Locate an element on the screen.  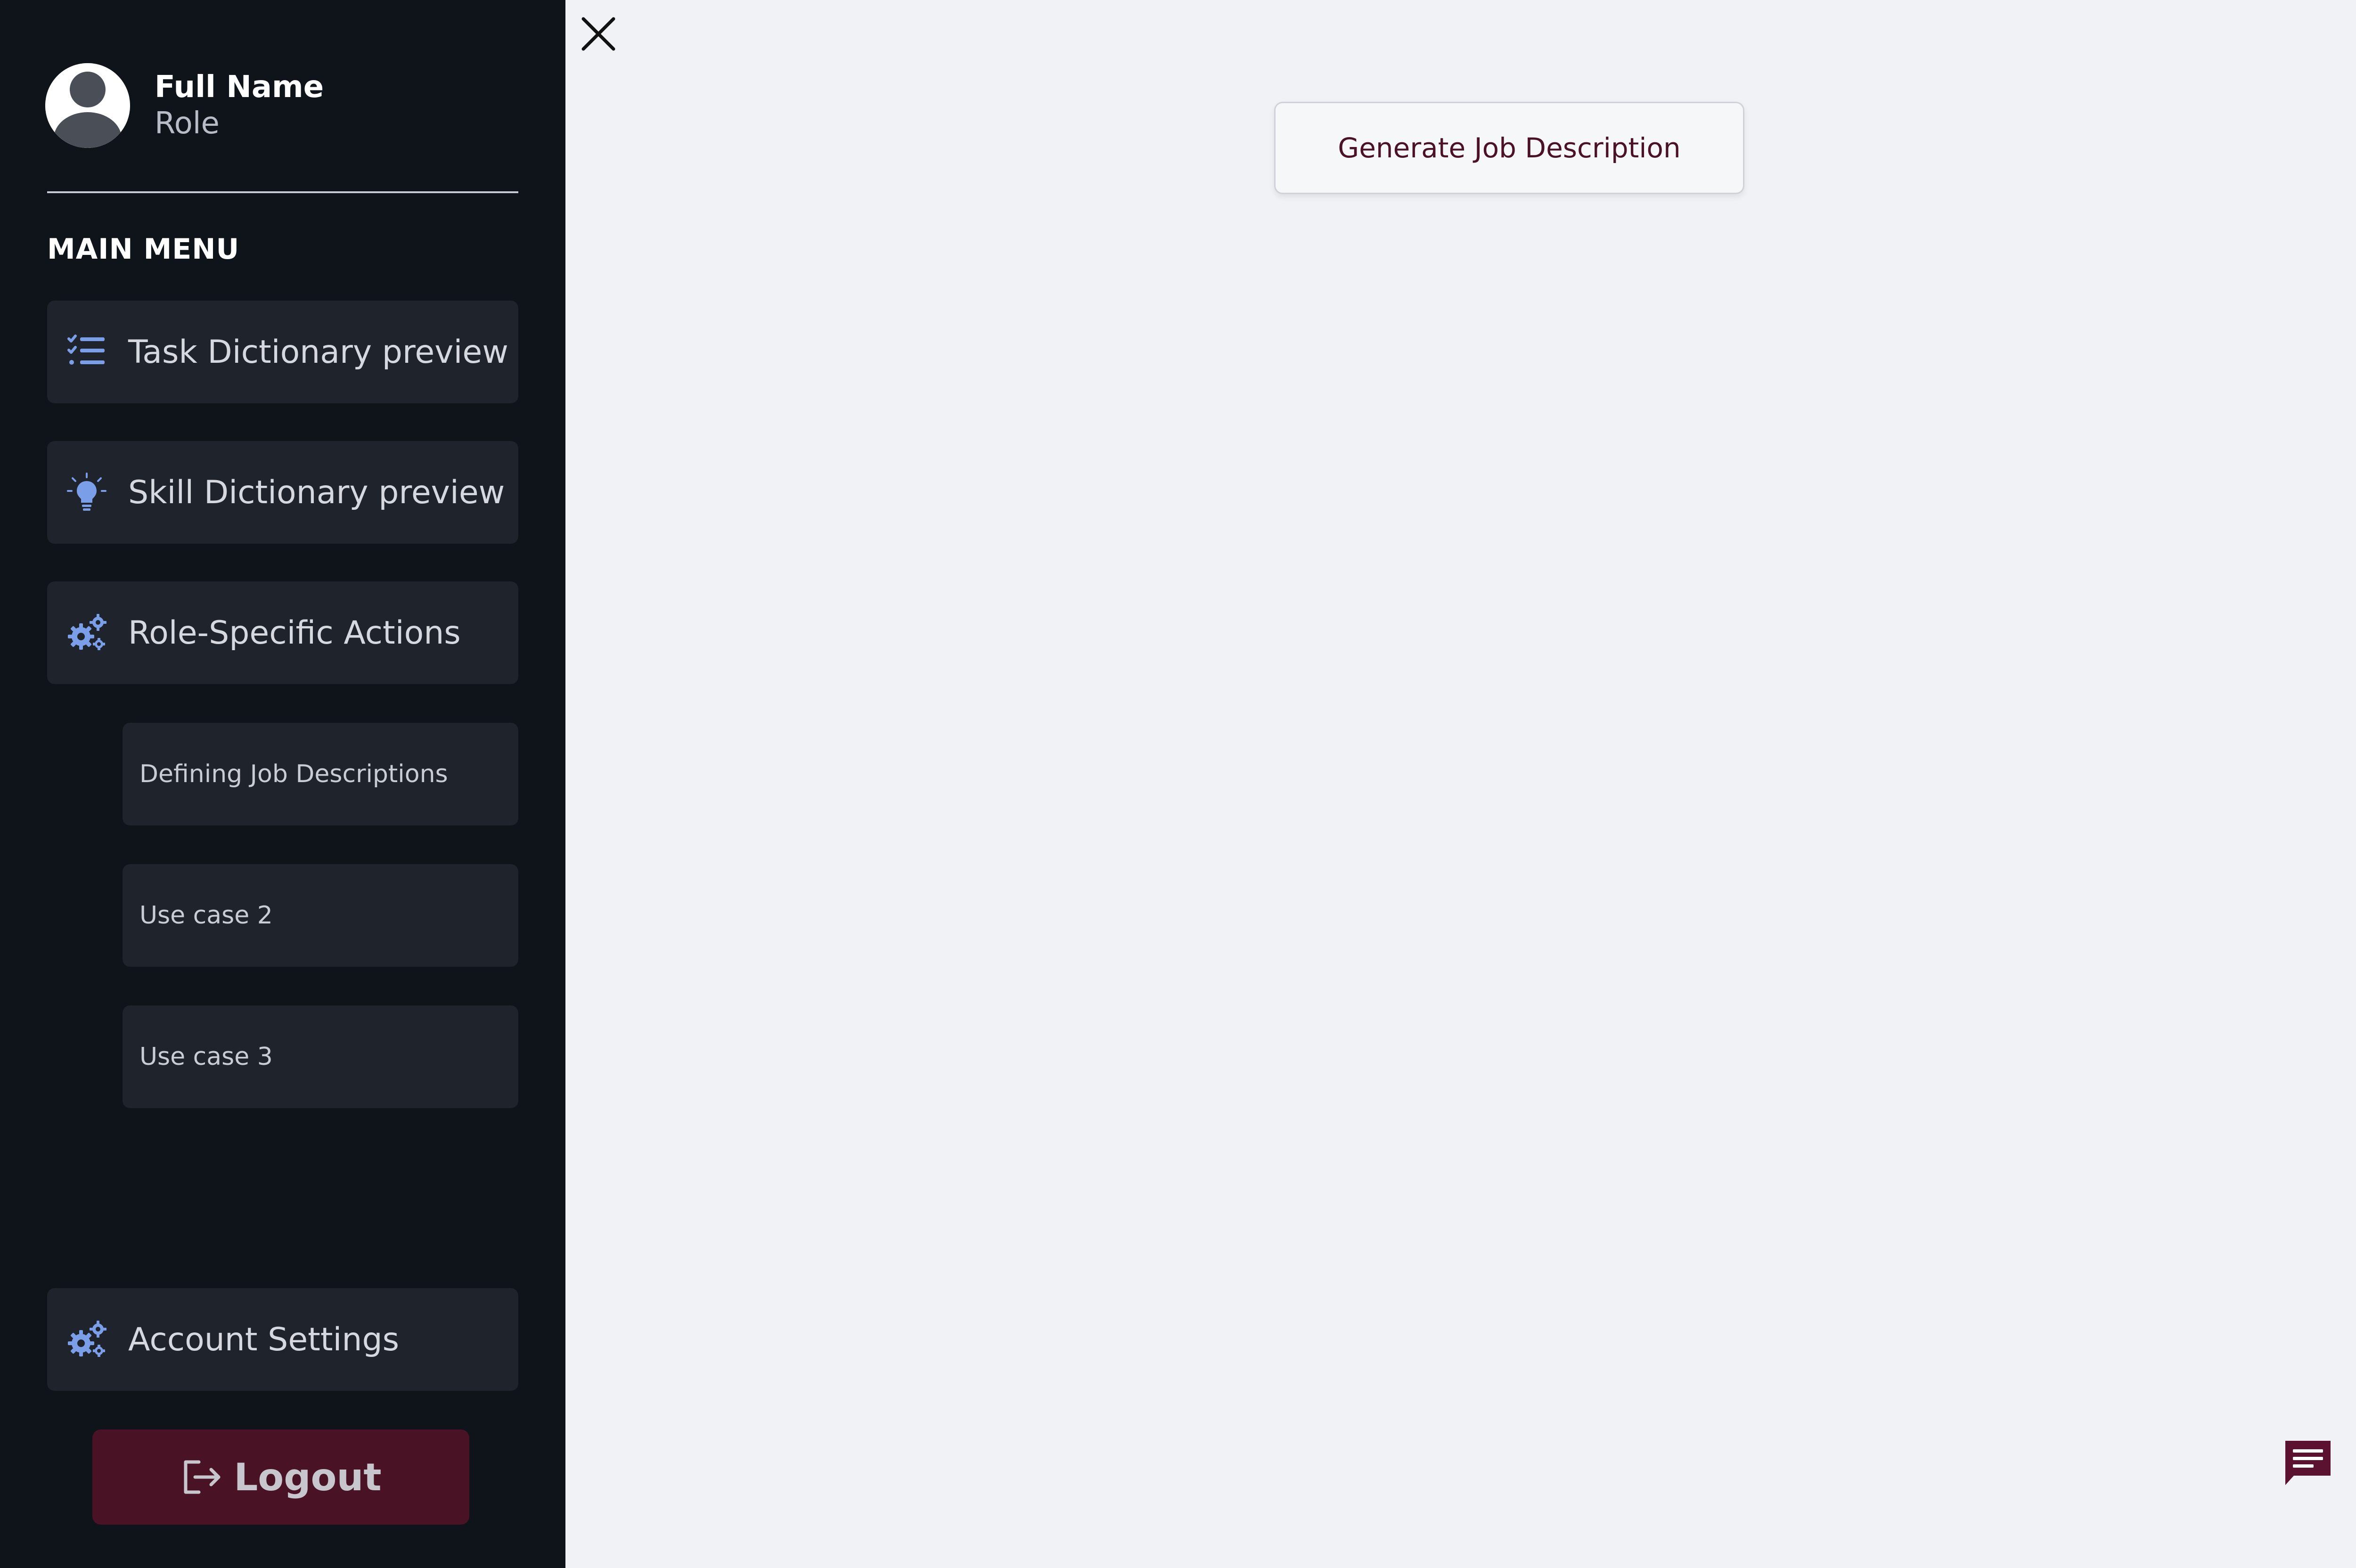
close-icon is located at coordinates (598, 34).